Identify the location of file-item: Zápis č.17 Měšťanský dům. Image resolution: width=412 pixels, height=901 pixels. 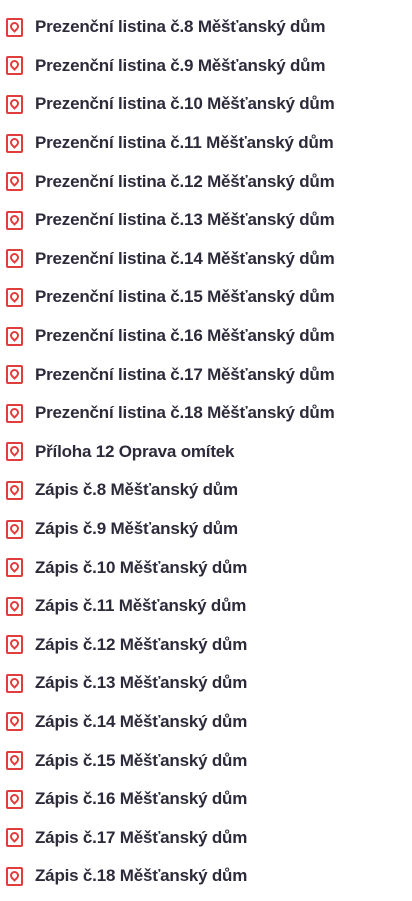
(206, 837).